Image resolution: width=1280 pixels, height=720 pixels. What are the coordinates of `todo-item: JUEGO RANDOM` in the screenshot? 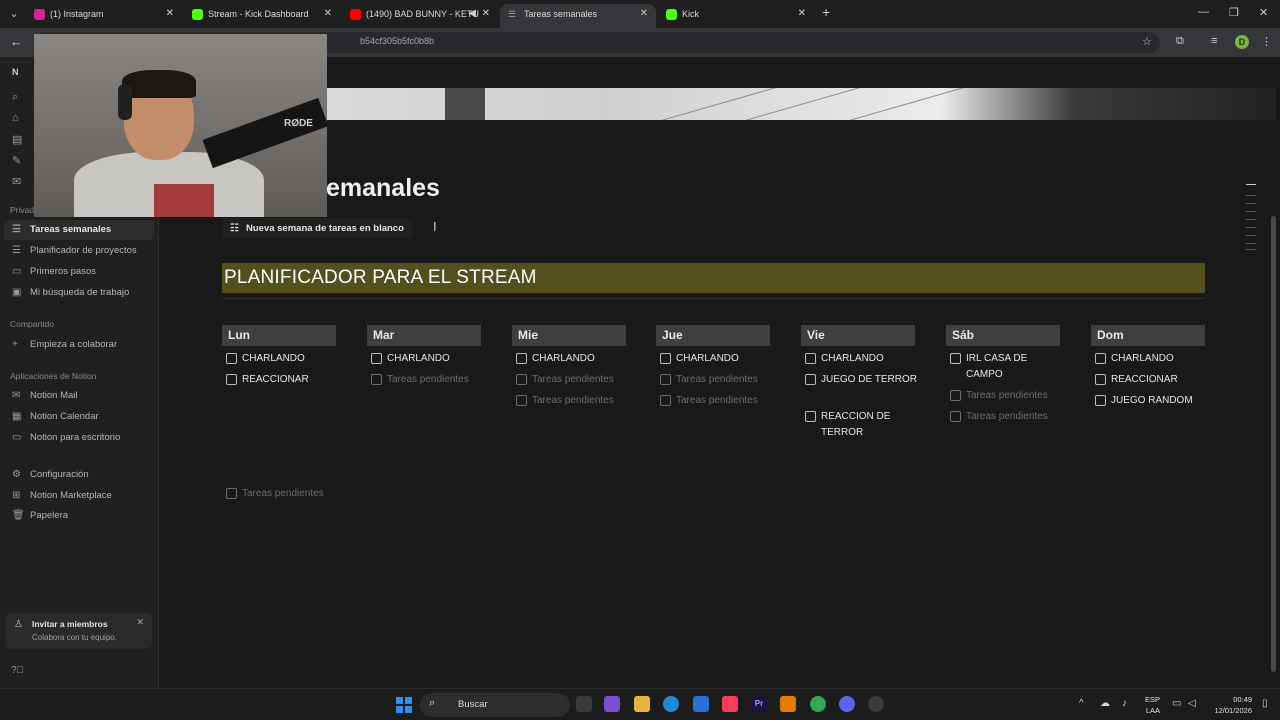 It's located at (1151, 401).